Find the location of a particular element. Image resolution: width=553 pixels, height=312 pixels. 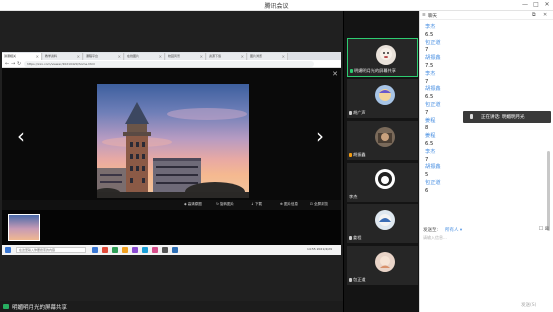

next-image-arrow: › is located at coordinates (320, 136).